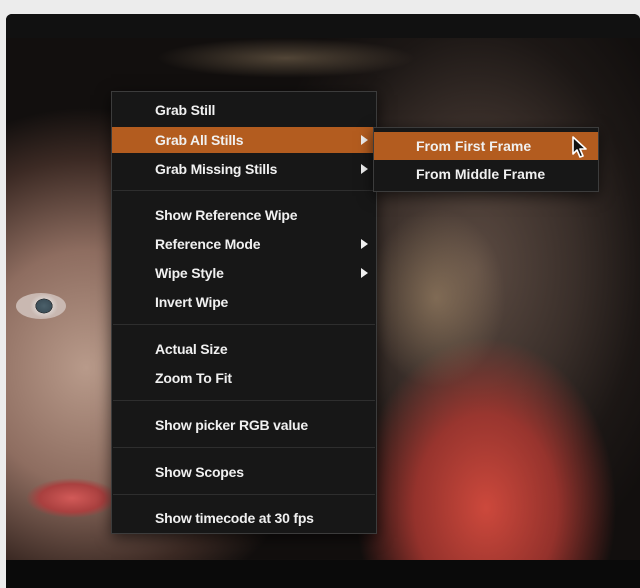  Describe the element at coordinates (579, 147) in the screenshot. I see `arrow-cursor-icon` at that location.